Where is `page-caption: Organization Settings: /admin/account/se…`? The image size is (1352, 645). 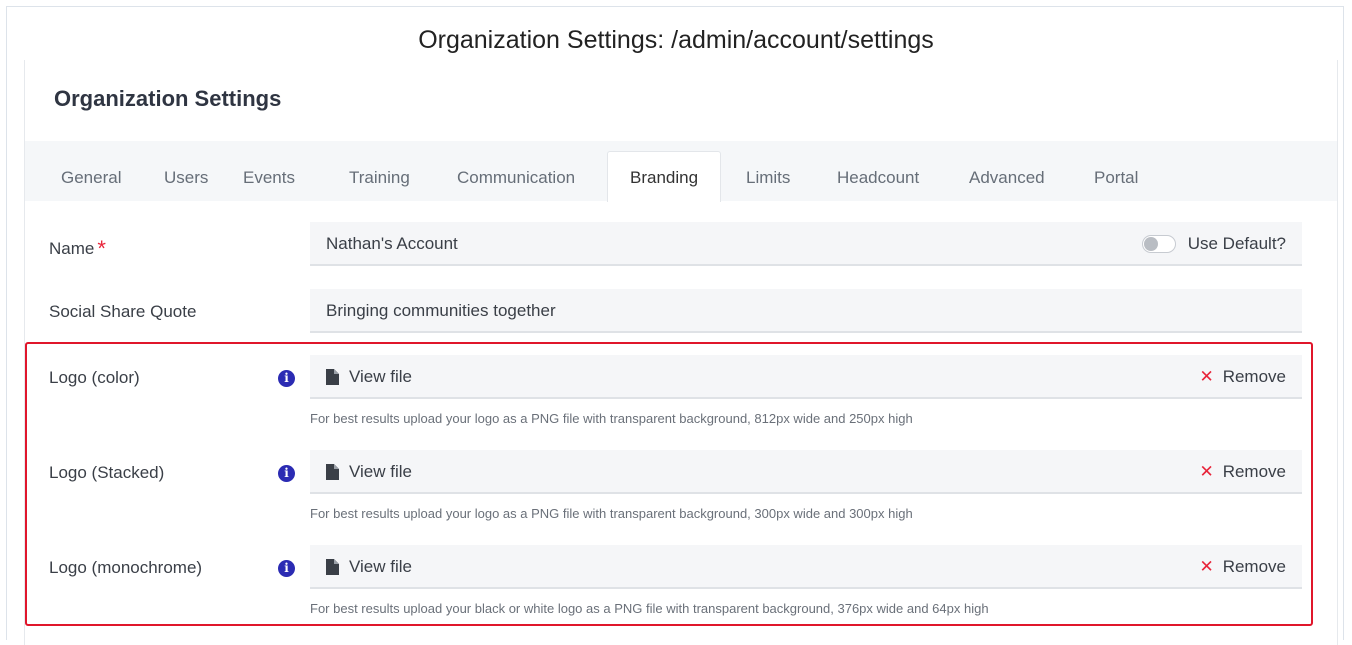
page-caption: Organization Settings: /admin/account/se… is located at coordinates (676, 40).